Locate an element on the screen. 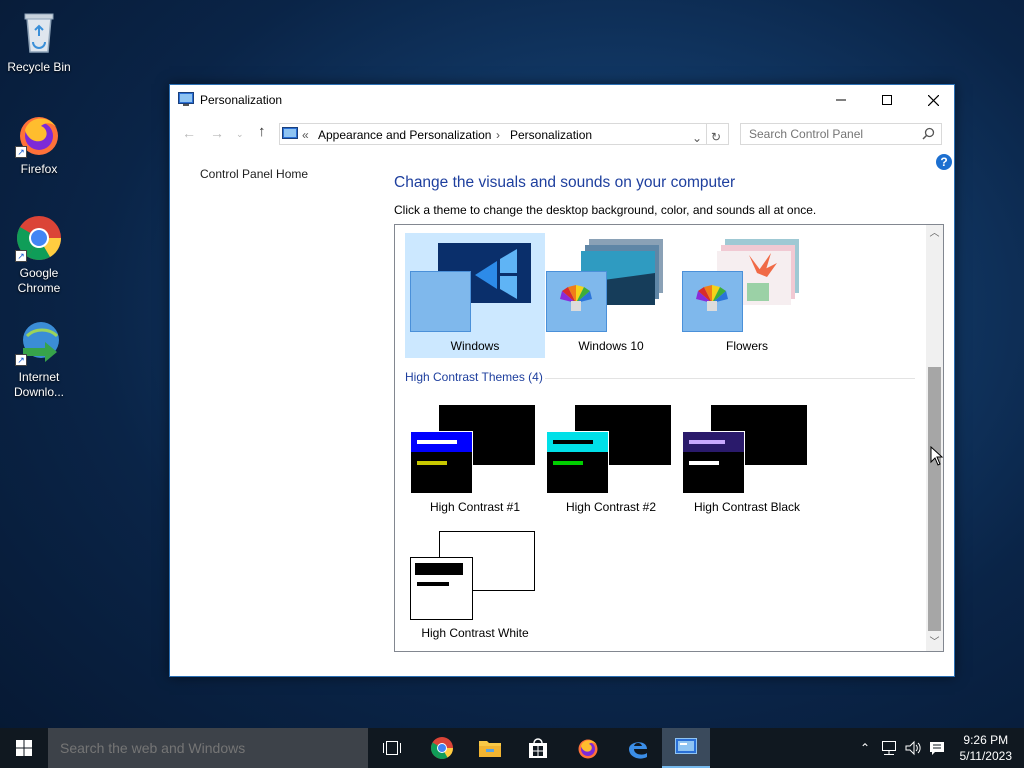 The width and height of the screenshot is (1024, 768). theme-label: High Contrast White is located at coordinates (475, 633).